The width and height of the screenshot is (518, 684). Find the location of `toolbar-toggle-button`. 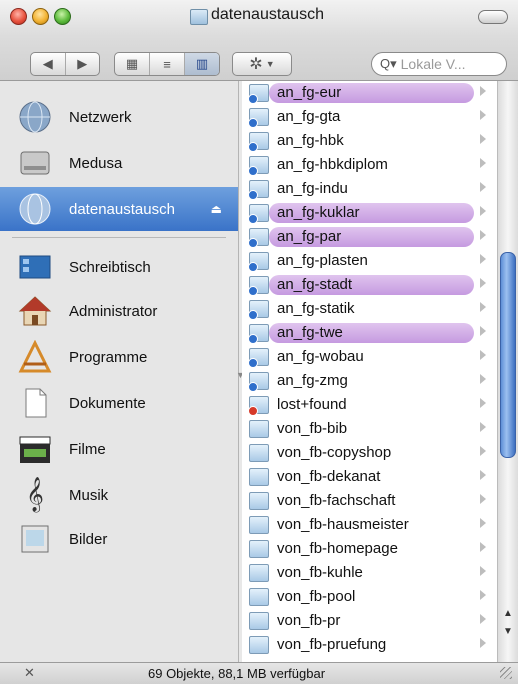

toolbar-toggle-button is located at coordinates (493, 17).